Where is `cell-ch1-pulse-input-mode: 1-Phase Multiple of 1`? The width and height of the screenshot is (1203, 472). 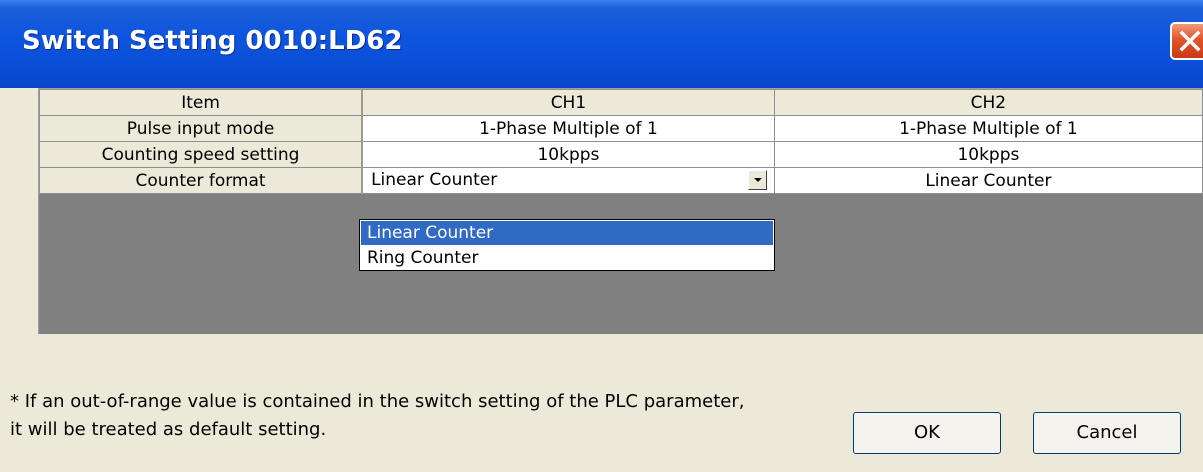 cell-ch1-pulse-input-mode: 1-Phase Multiple of 1 is located at coordinates (568, 128).